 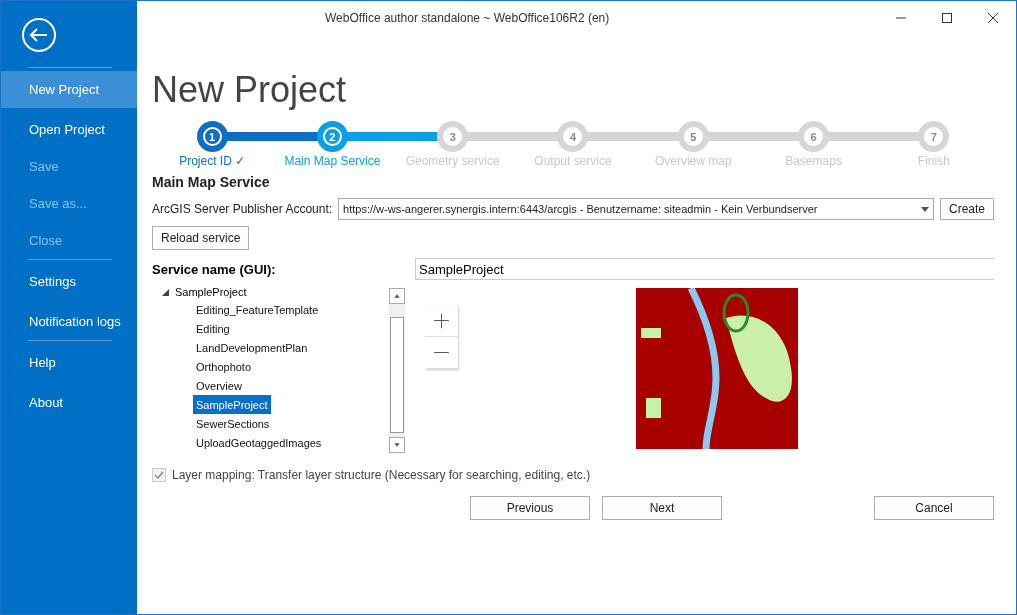 What do you see at coordinates (259, 442) in the screenshot?
I see `tree-item: UploadGeotaggedImages` at bounding box center [259, 442].